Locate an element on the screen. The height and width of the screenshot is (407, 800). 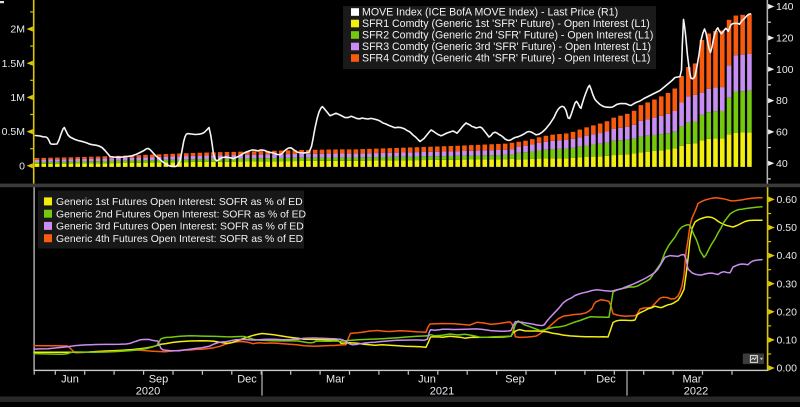
svg-text: 2M is located at coordinates (17, 30).